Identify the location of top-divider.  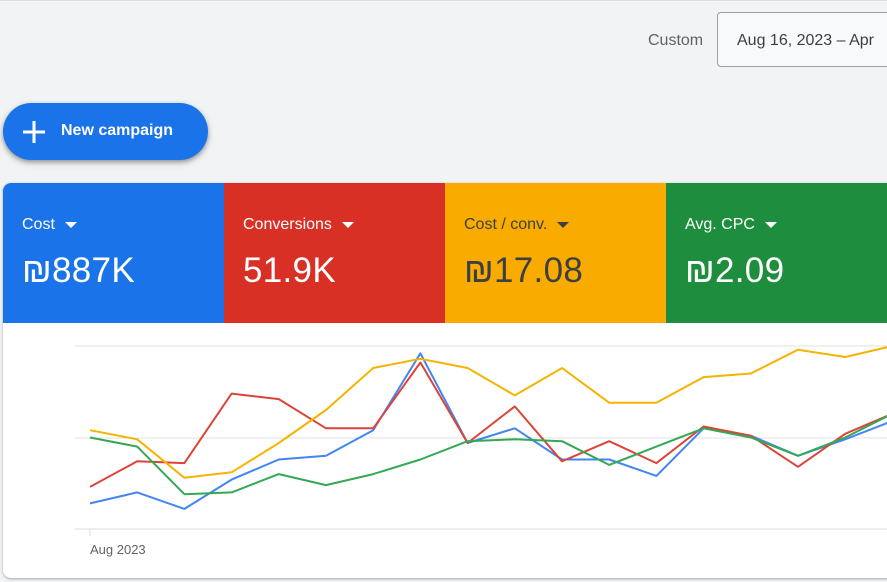
(443, 0).